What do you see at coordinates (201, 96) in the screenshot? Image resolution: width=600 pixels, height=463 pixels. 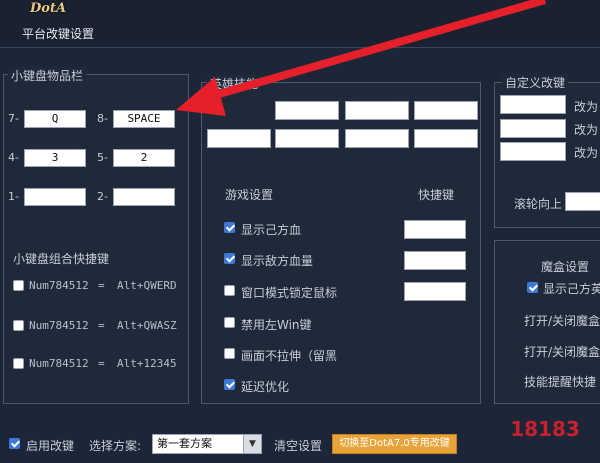 I see `arrow-head` at bounding box center [201, 96].